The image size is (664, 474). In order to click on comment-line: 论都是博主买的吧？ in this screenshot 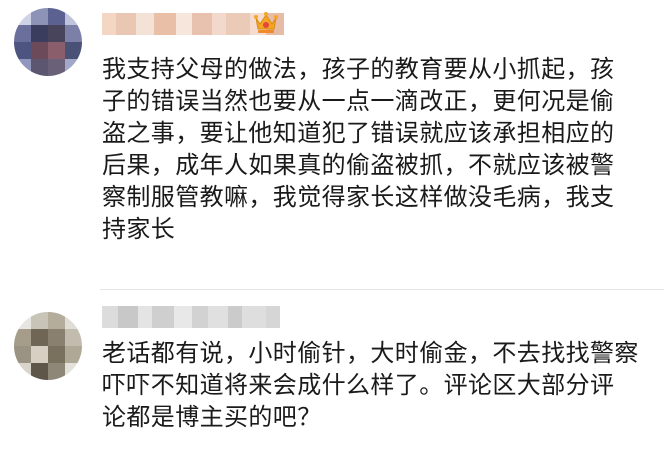, I will do `click(212, 417)`.